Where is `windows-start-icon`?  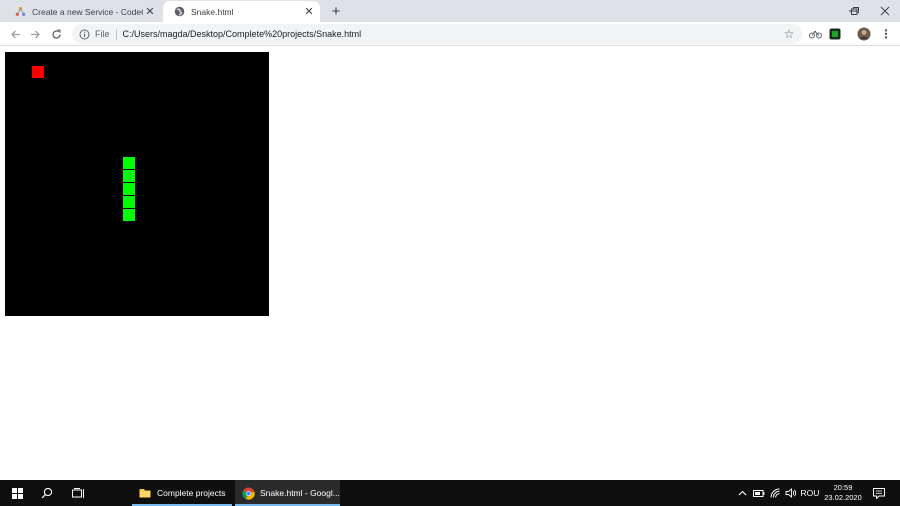
windows-start-icon is located at coordinates (17, 493).